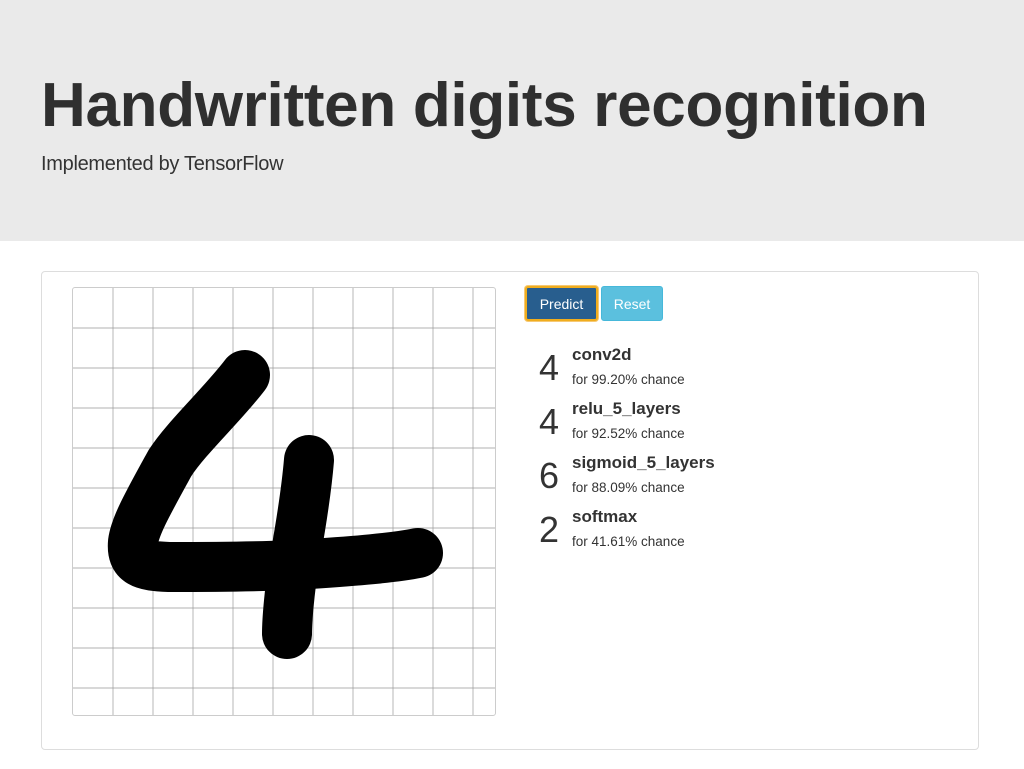 Image resolution: width=1024 pixels, height=769 pixels. Describe the element at coordinates (549, 475) in the screenshot. I see `predicted-digit: 6` at that location.